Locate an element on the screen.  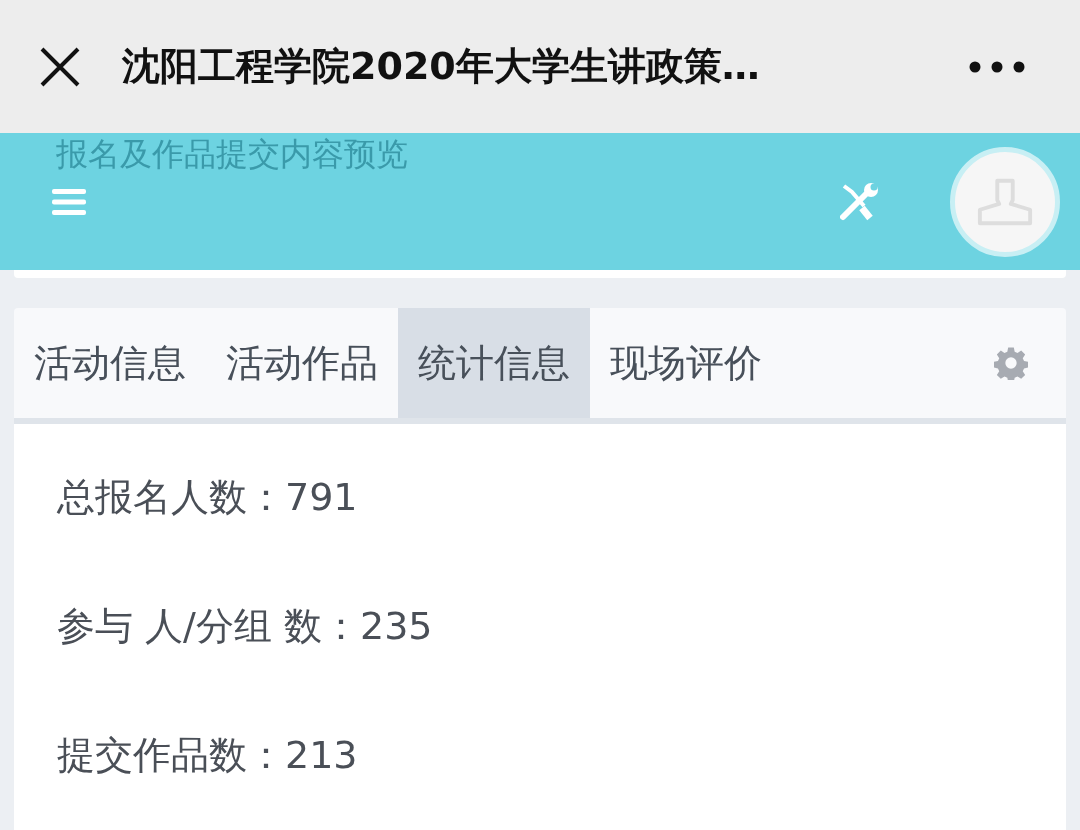
tab: 现场评价 is located at coordinates (686, 363).